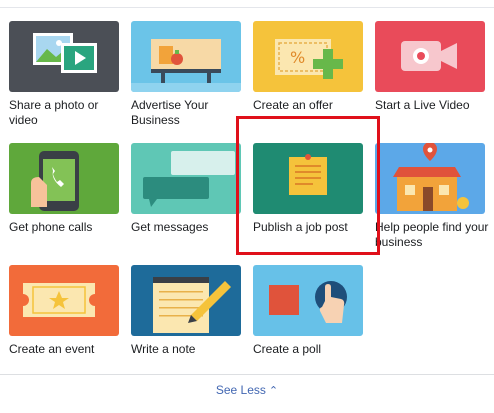 This screenshot has width=494, height=413. Describe the element at coordinates (422, 105) in the screenshot. I see `tile-label: Start a Live Video` at that location.